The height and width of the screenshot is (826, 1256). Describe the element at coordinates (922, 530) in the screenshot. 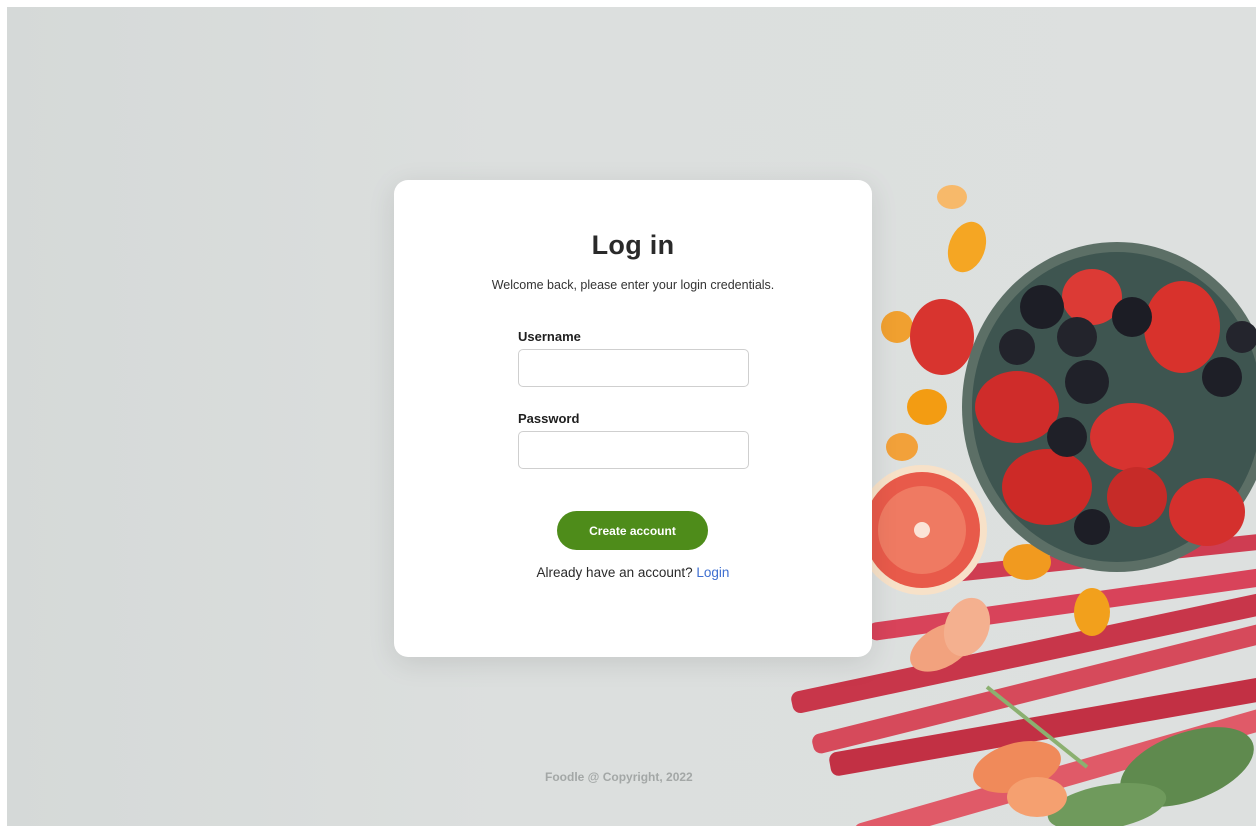

I see `grapefruit-slice` at that location.